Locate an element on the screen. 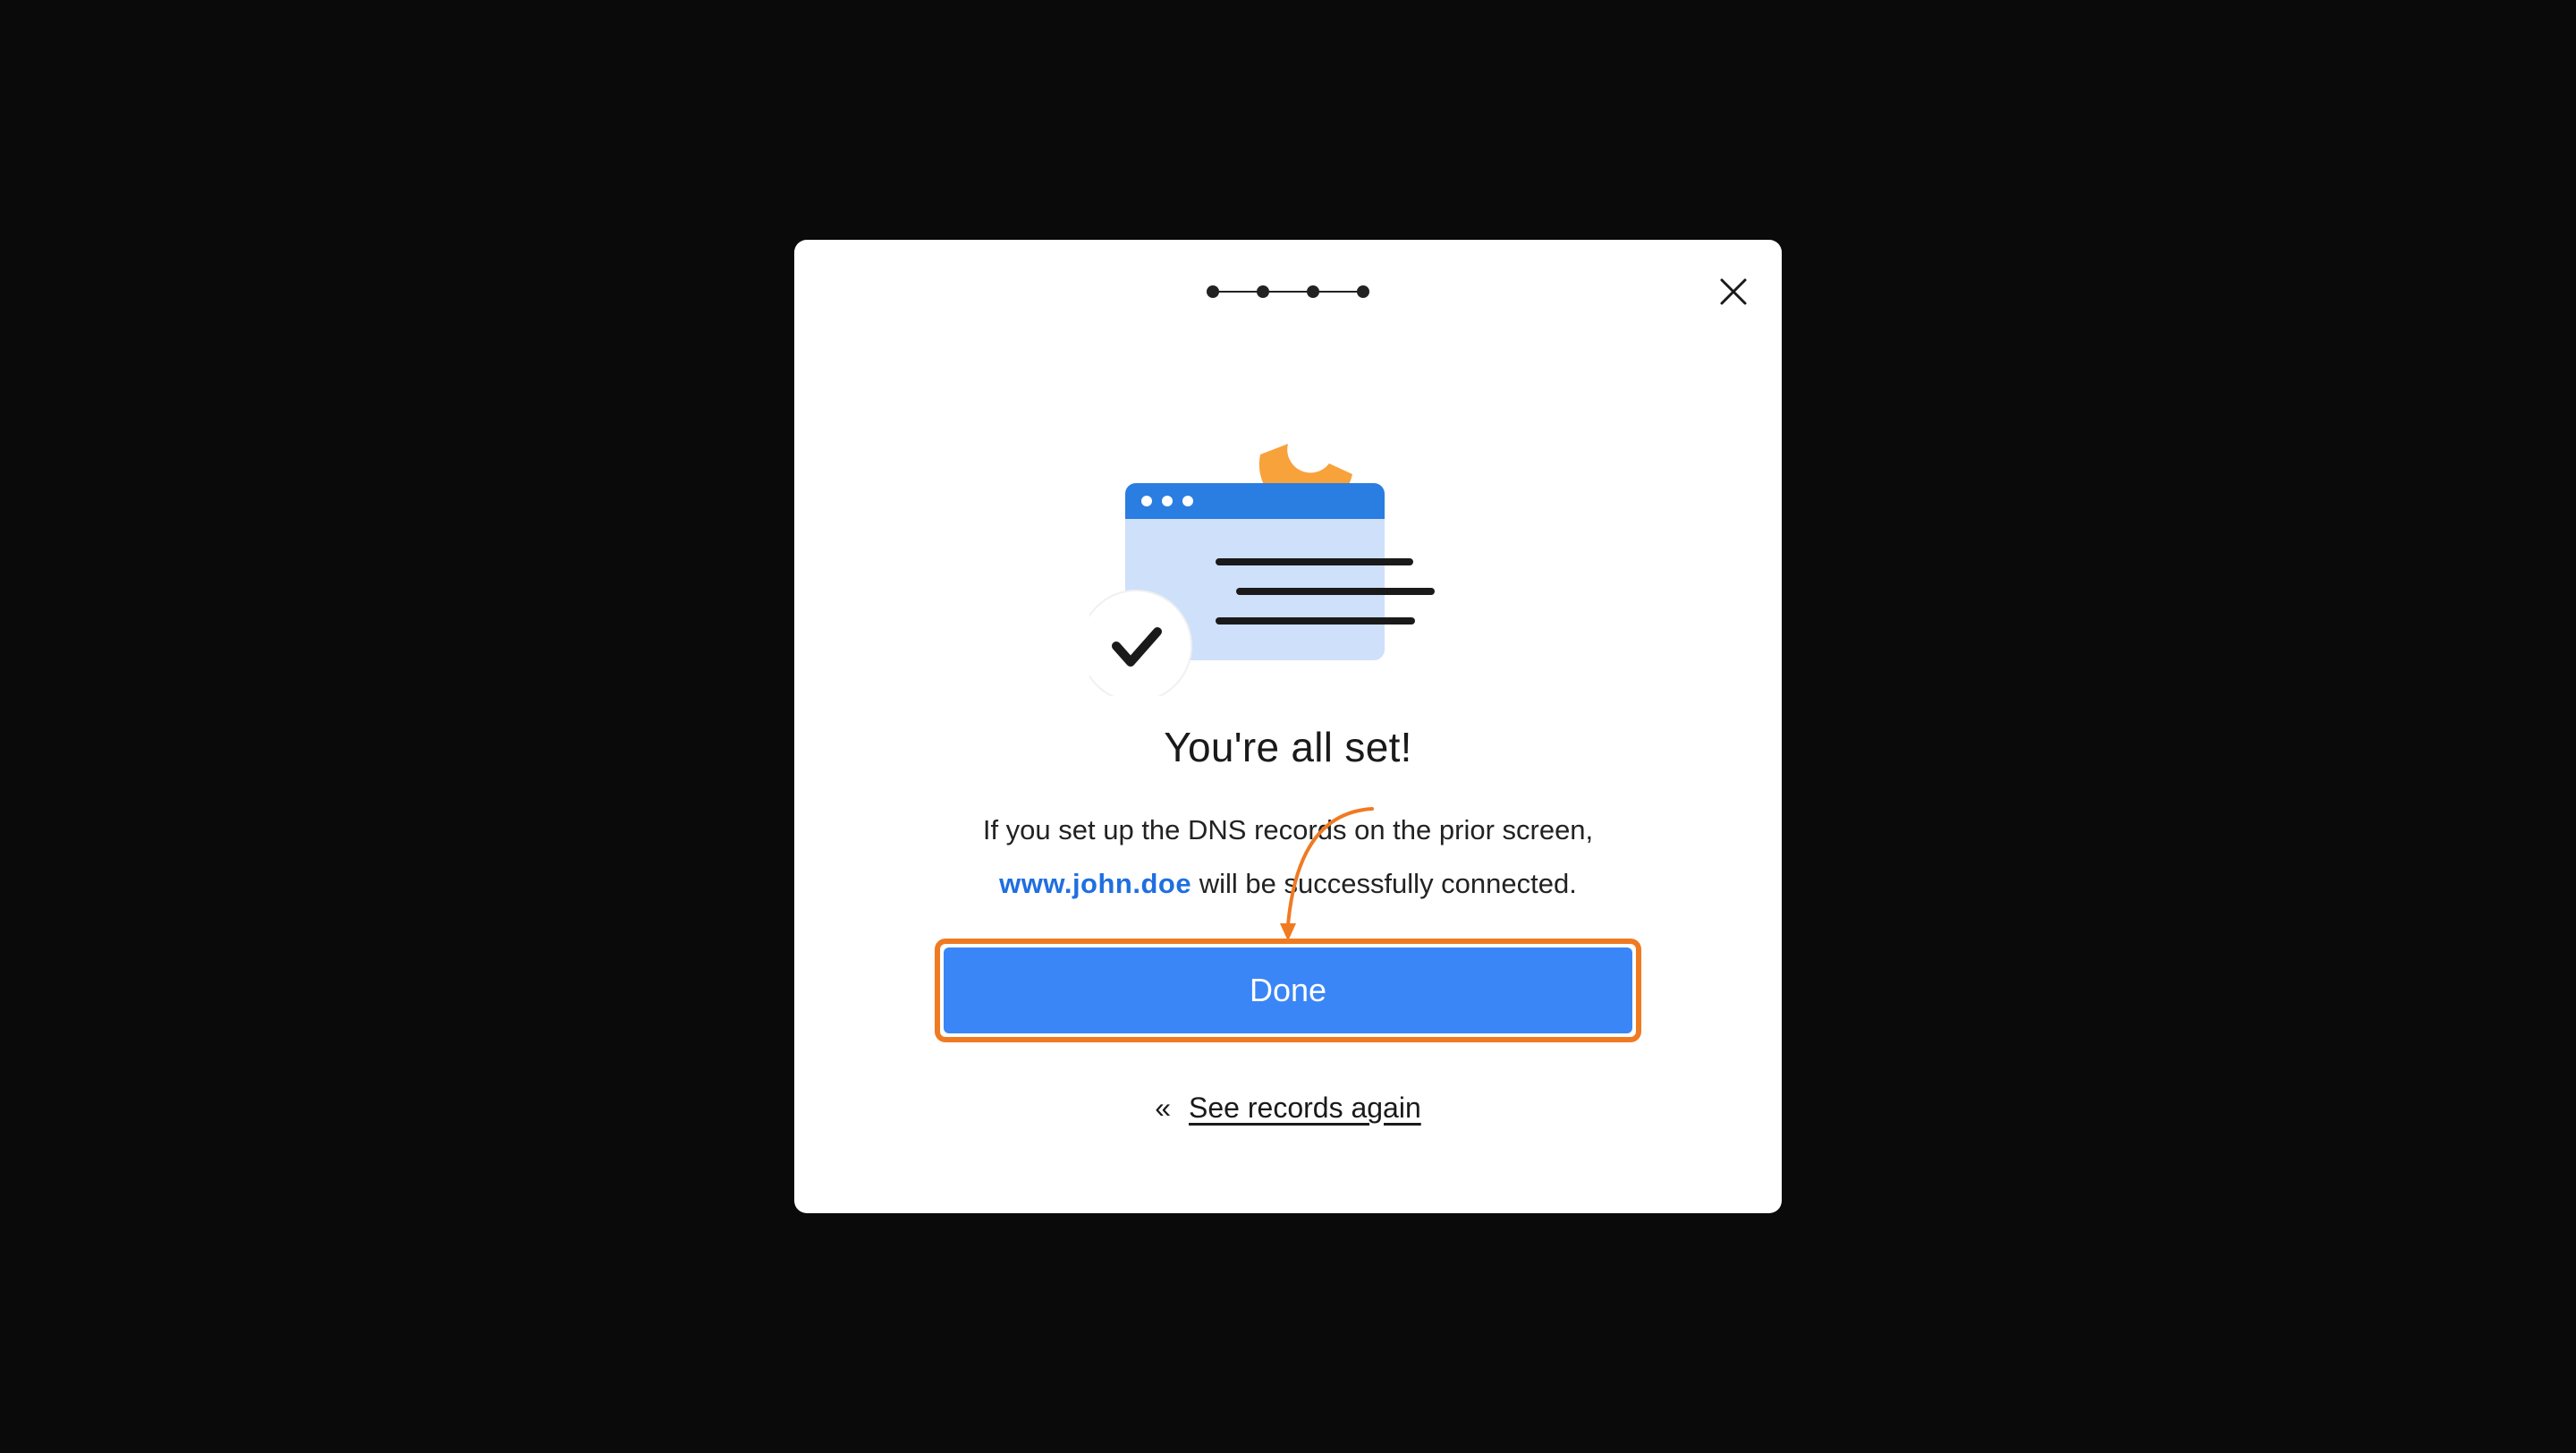 The height and width of the screenshot is (1453, 2576). close-icon is located at coordinates (1733, 291).